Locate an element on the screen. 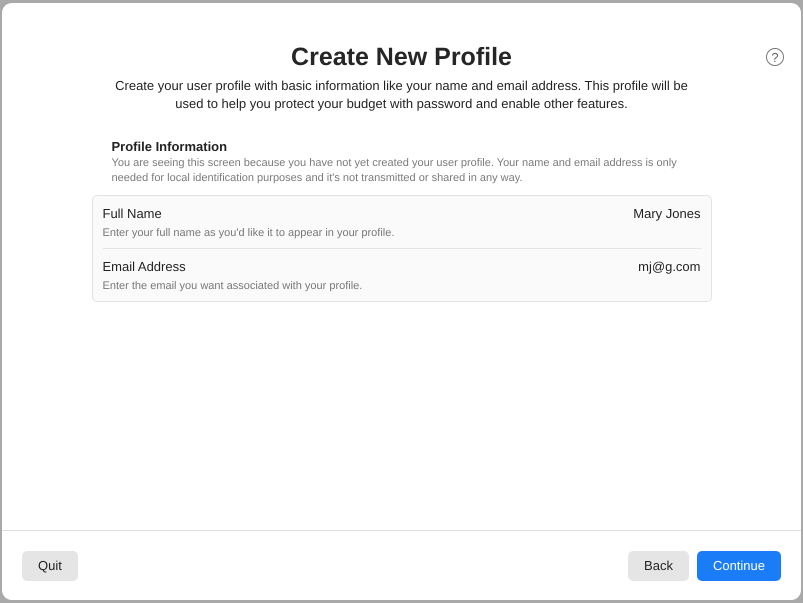 This screenshot has height=603, width=803. field-hint: Enter your full name as you'd like it to appear in your profile. is located at coordinates (249, 233).